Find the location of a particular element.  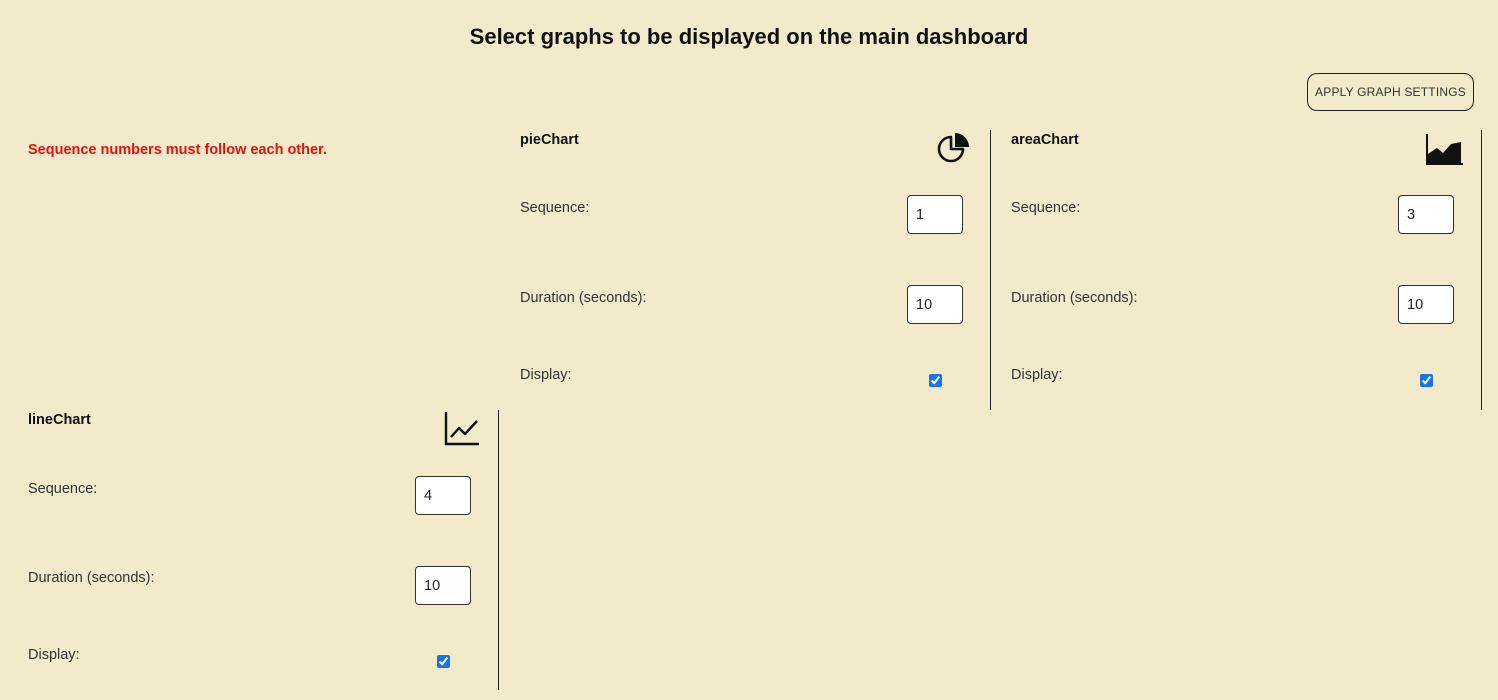

sequence-error-message: Sequence numbers must follow each other. is located at coordinates (177, 150).